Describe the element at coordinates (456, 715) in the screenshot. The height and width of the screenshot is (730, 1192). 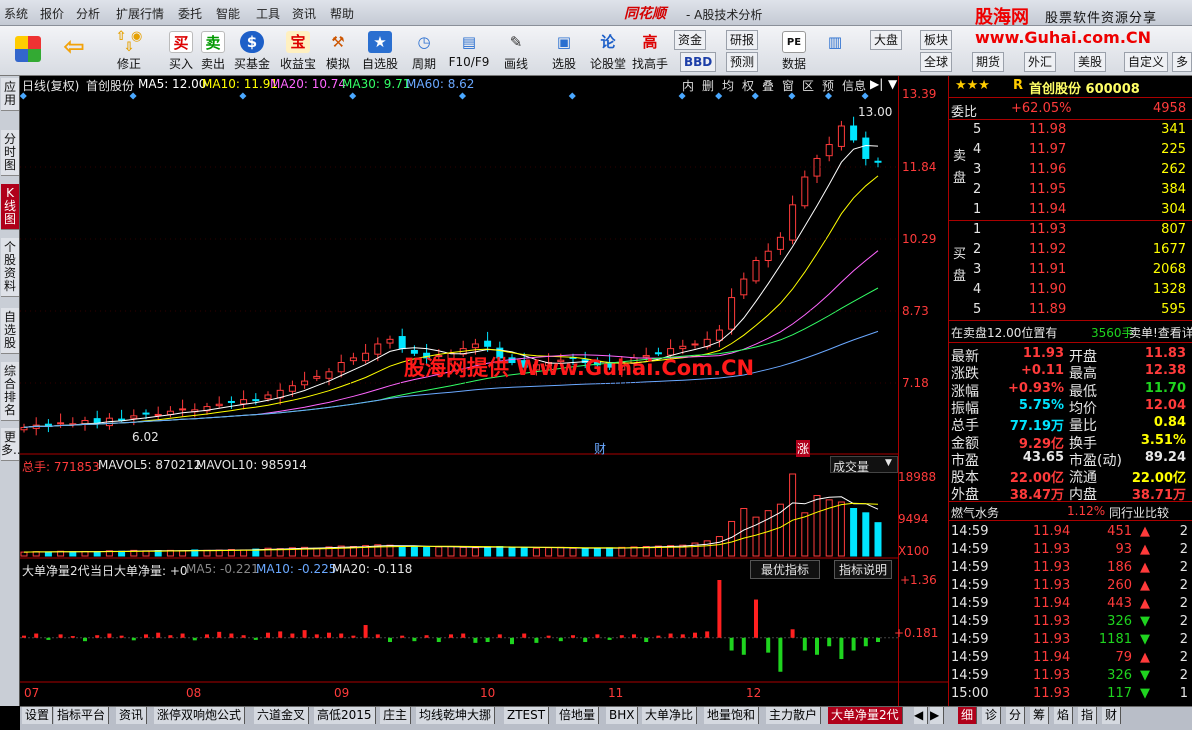
I see `tab-ma-shift: 均线乾坤大挪` at that location.